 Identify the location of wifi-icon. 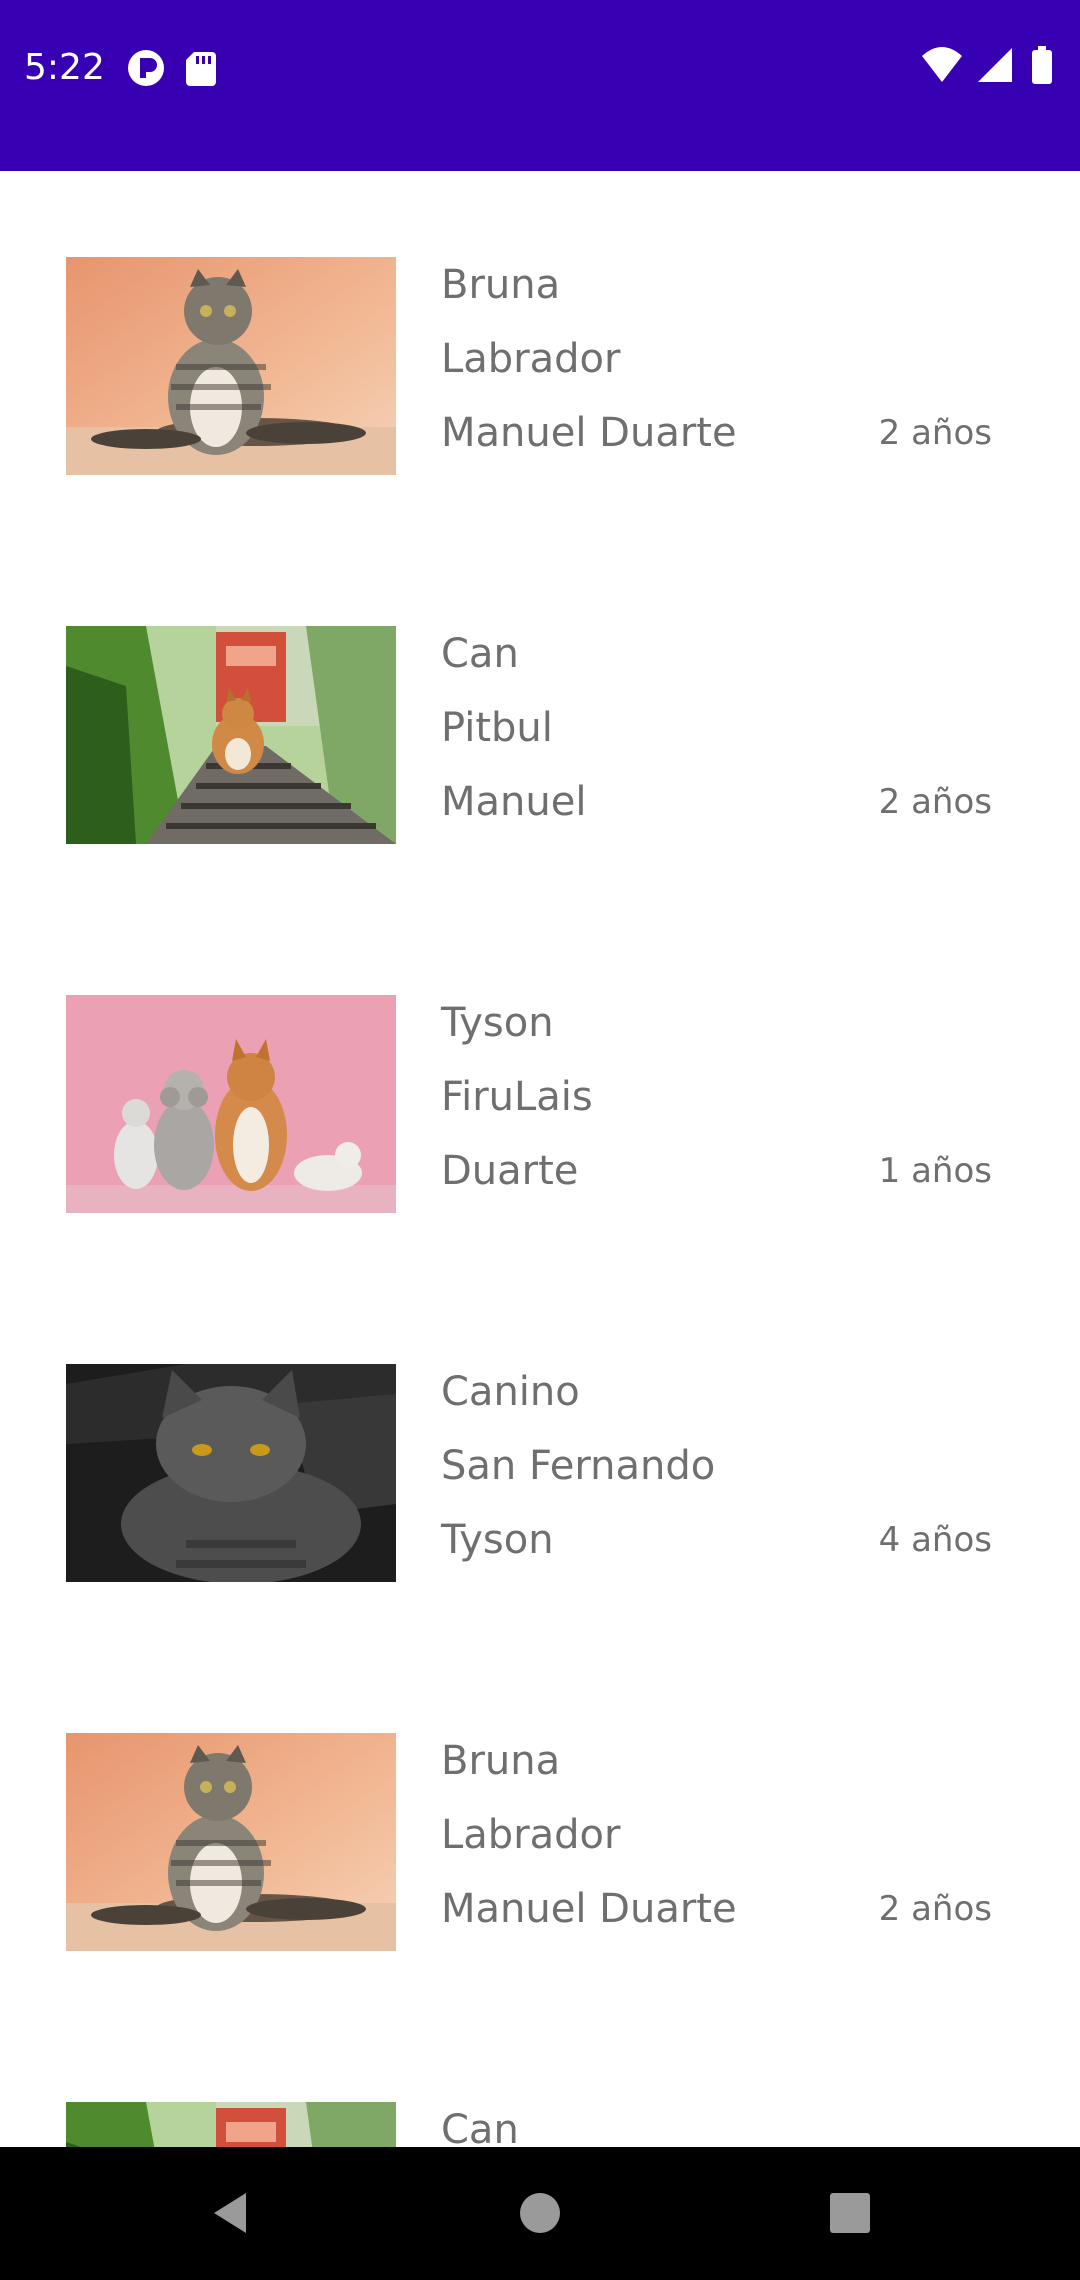
(942, 64).